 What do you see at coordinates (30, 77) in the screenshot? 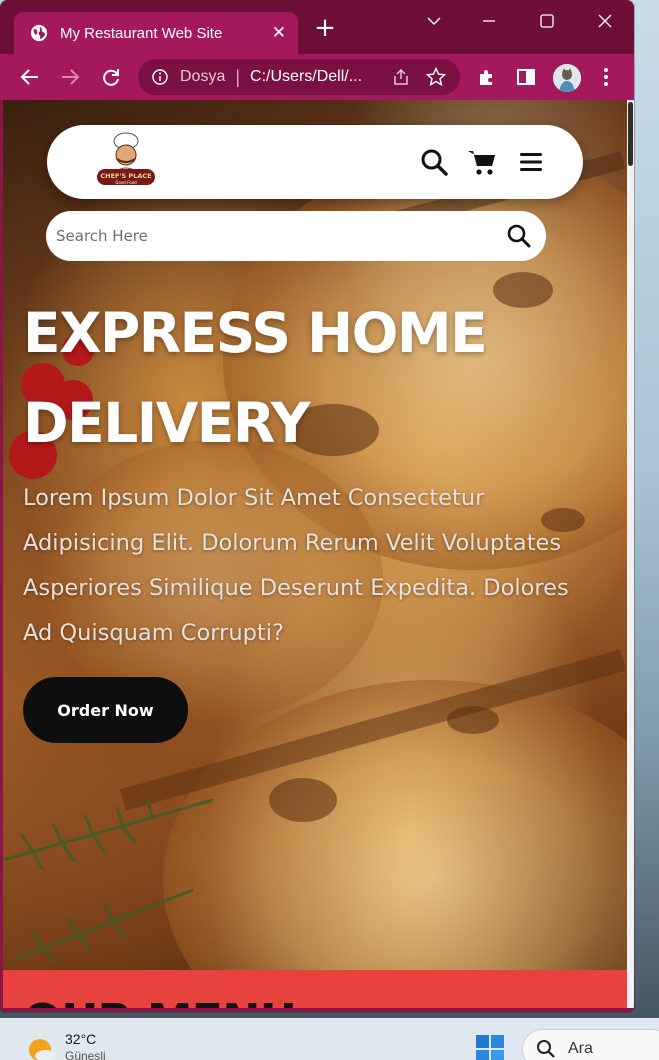
I see `back-arrow-icon` at bounding box center [30, 77].